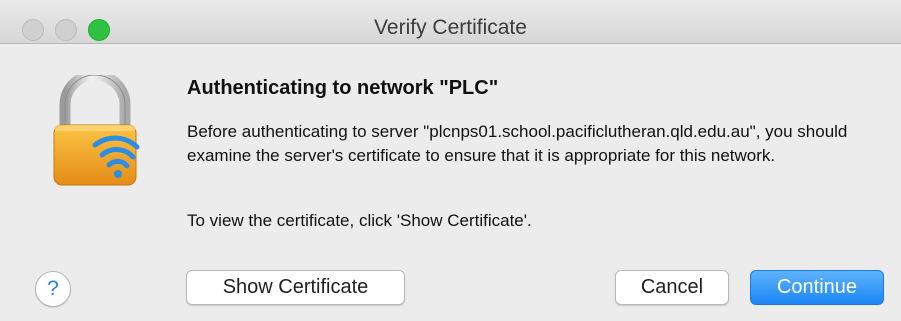 The height and width of the screenshot is (321, 901). I want to click on show-certificate-button: Show Certificate, so click(295, 287).